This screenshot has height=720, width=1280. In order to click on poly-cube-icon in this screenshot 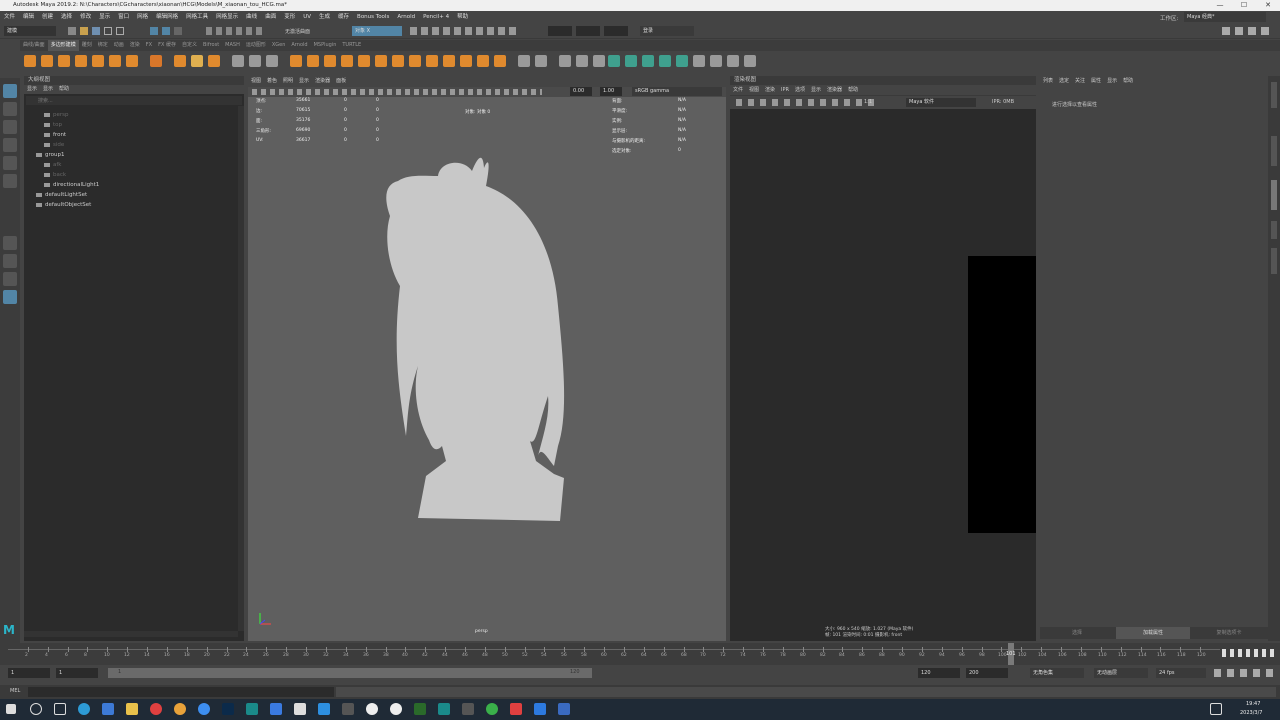, I will do `click(47, 61)`.